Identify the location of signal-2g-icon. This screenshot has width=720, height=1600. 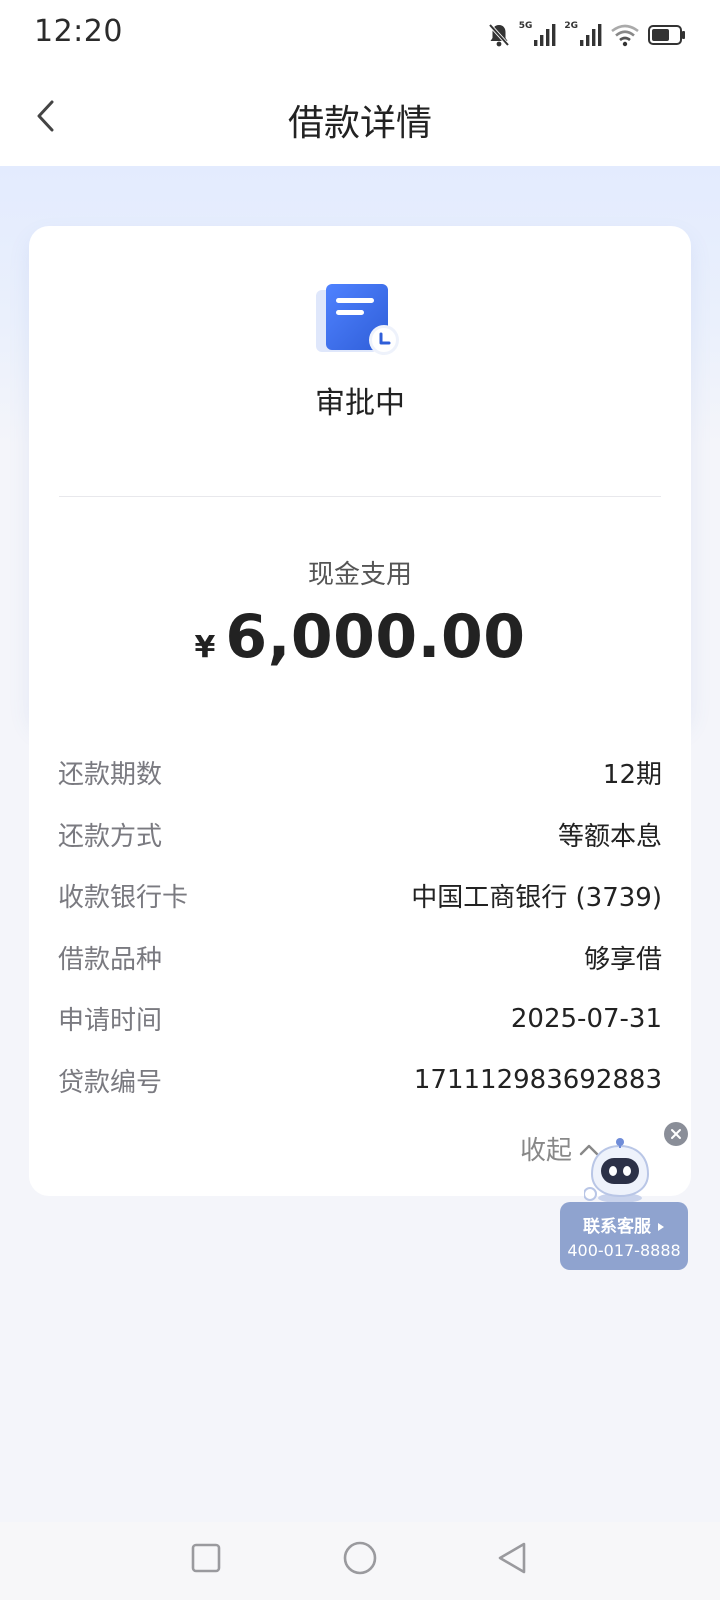
(591, 35).